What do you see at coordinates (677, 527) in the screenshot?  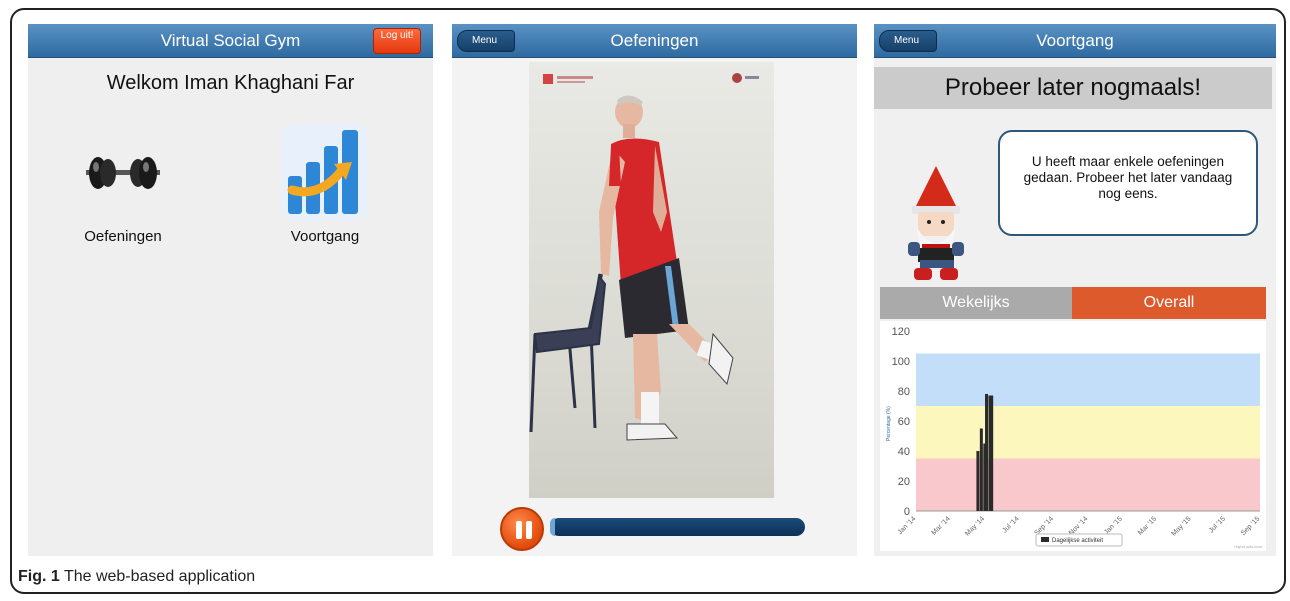 I see `video-progress-bar` at bounding box center [677, 527].